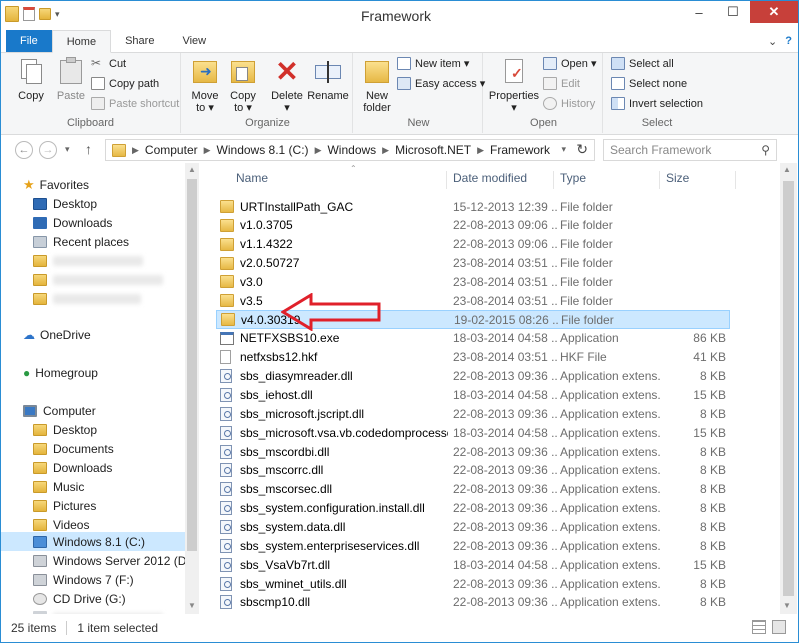 The image size is (799, 643). What do you see at coordinates (563, 149) in the screenshot?
I see `address-dropdown-icon: ▾` at bounding box center [563, 149].